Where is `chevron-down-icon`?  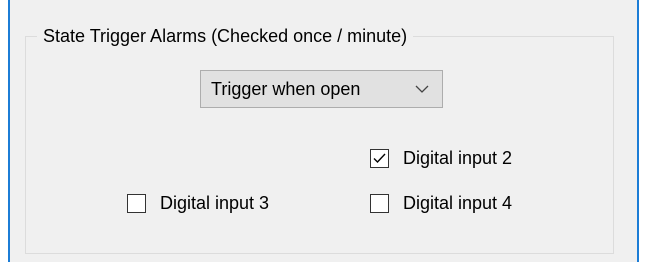 chevron-down-icon is located at coordinates (422, 85).